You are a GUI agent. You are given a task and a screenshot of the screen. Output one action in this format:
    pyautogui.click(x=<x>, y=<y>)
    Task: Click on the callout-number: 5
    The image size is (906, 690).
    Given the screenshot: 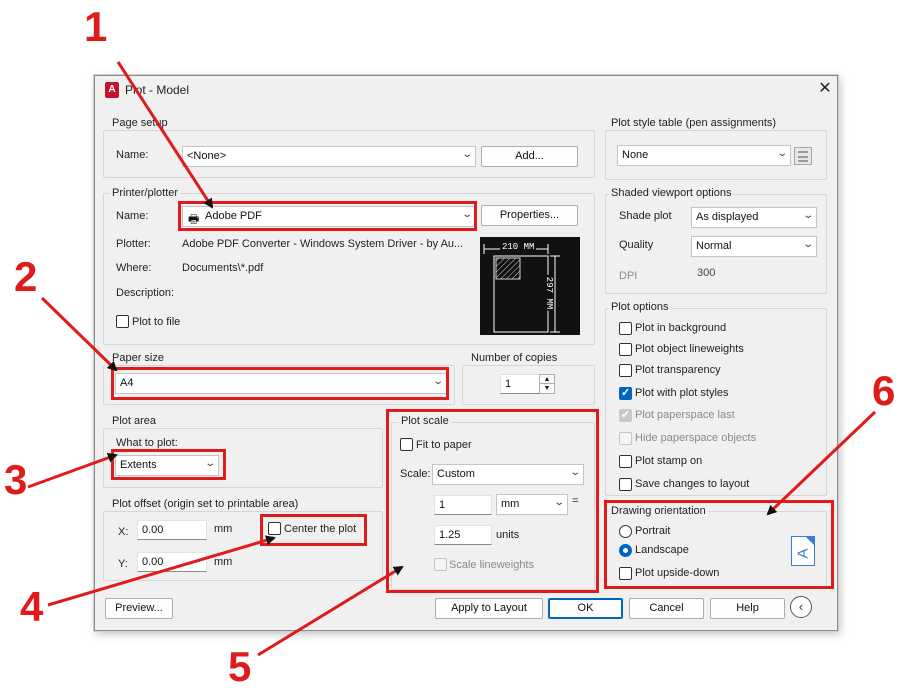 What is the action you would take?
    pyautogui.click(x=240, y=666)
    